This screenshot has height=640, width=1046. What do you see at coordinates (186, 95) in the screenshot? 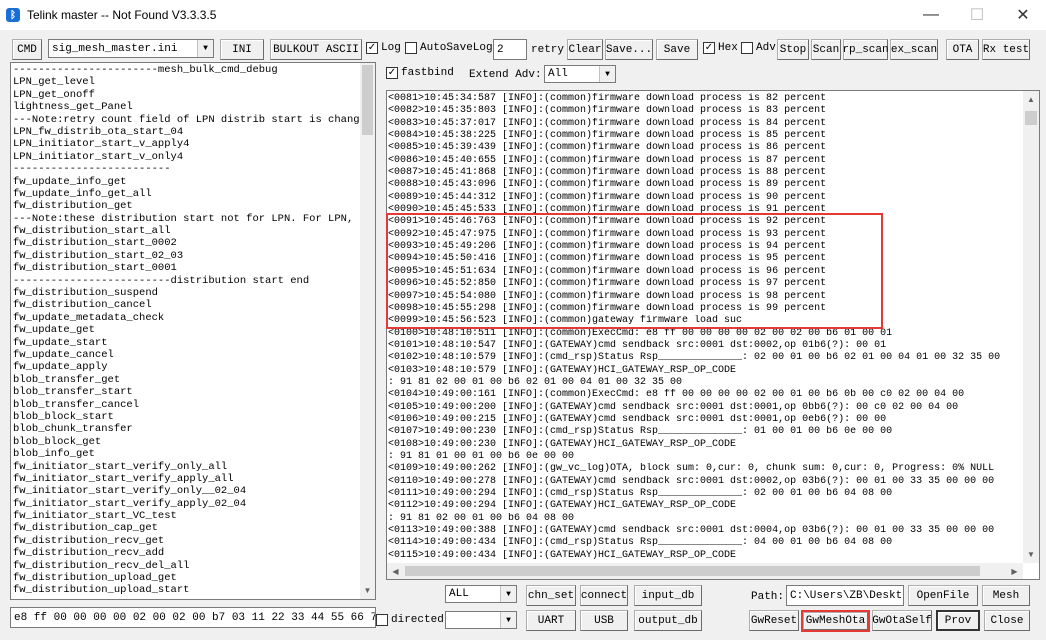
I see `list-item: LPN_get_onoff` at bounding box center [186, 95].